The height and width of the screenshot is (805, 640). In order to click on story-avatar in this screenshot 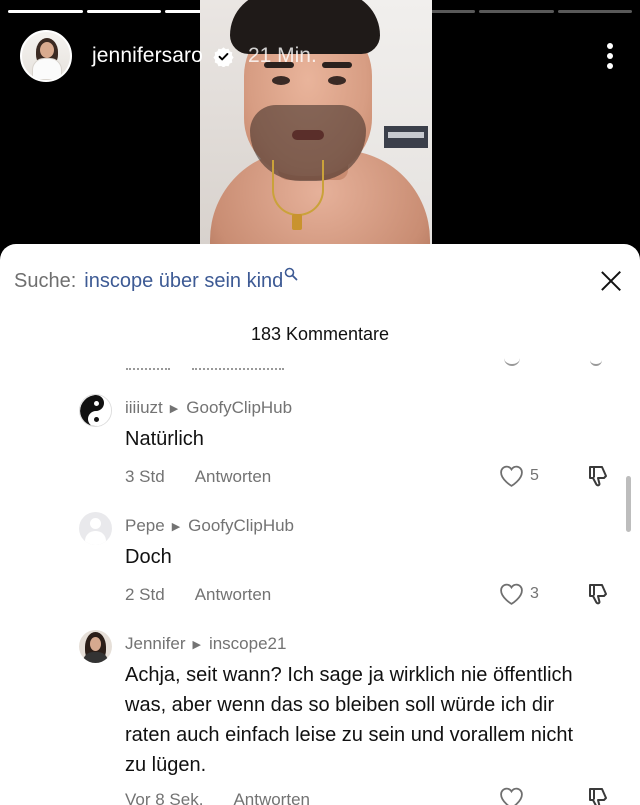, I will do `click(46, 56)`.